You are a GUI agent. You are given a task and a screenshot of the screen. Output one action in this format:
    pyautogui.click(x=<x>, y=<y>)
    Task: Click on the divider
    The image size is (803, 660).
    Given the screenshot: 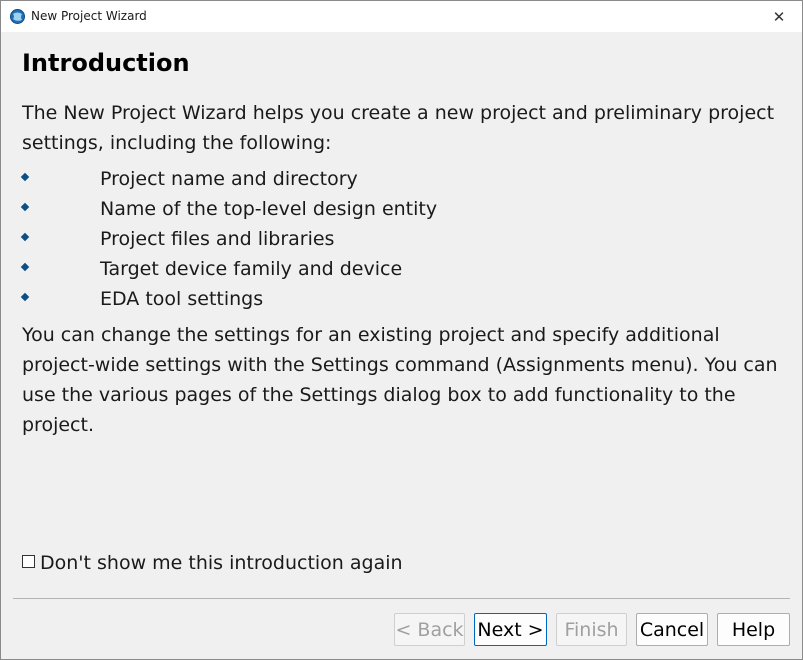 What is the action you would take?
    pyautogui.click(x=401, y=598)
    